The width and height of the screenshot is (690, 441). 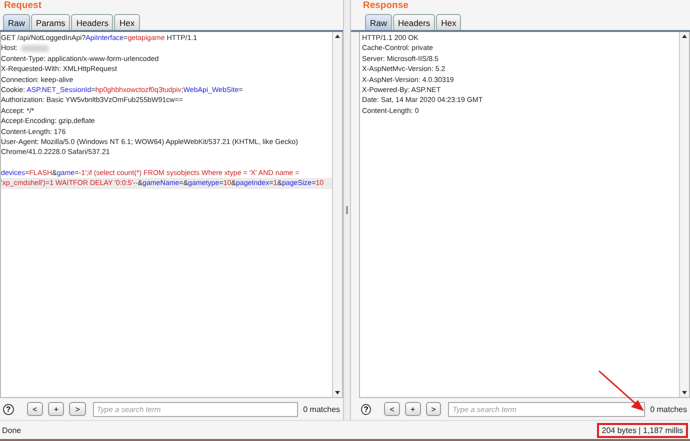 I want to click on panel-title: Response, so click(x=386, y=6).